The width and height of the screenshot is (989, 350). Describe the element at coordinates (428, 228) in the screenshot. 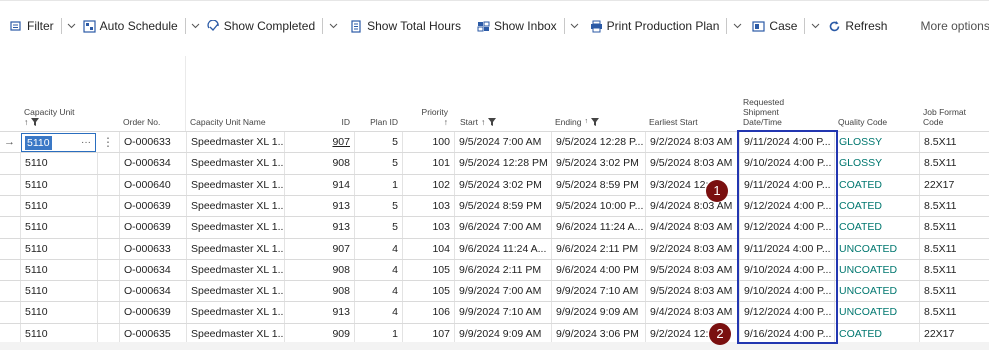

I see `priority-cell: 103` at that location.